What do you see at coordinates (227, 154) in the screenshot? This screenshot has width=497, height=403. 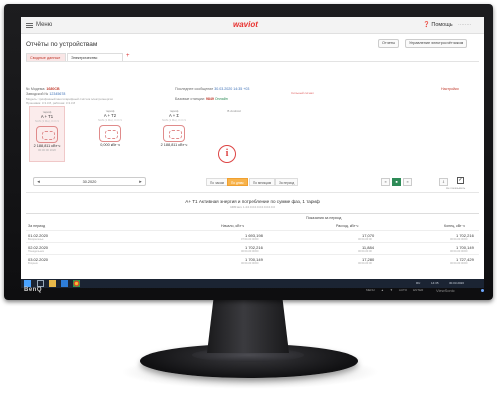 I see `info-icon: i` at bounding box center [227, 154].